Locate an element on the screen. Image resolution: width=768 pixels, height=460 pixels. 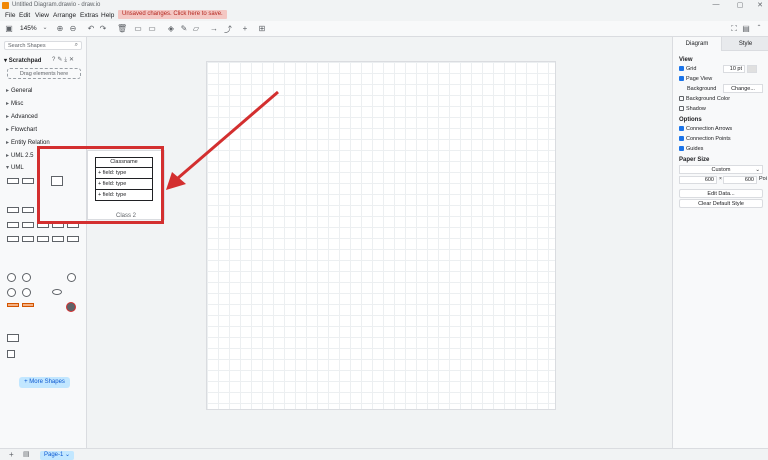
tab-style: Style is located at coordinates (744, 44).